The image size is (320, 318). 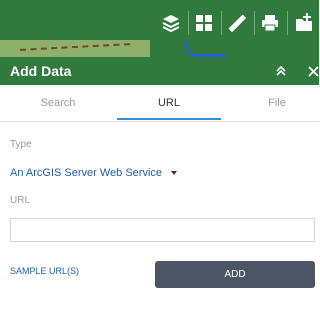 I want to click on type-value: An ArcGIS Server Web Service, so click(x=86, y=173).